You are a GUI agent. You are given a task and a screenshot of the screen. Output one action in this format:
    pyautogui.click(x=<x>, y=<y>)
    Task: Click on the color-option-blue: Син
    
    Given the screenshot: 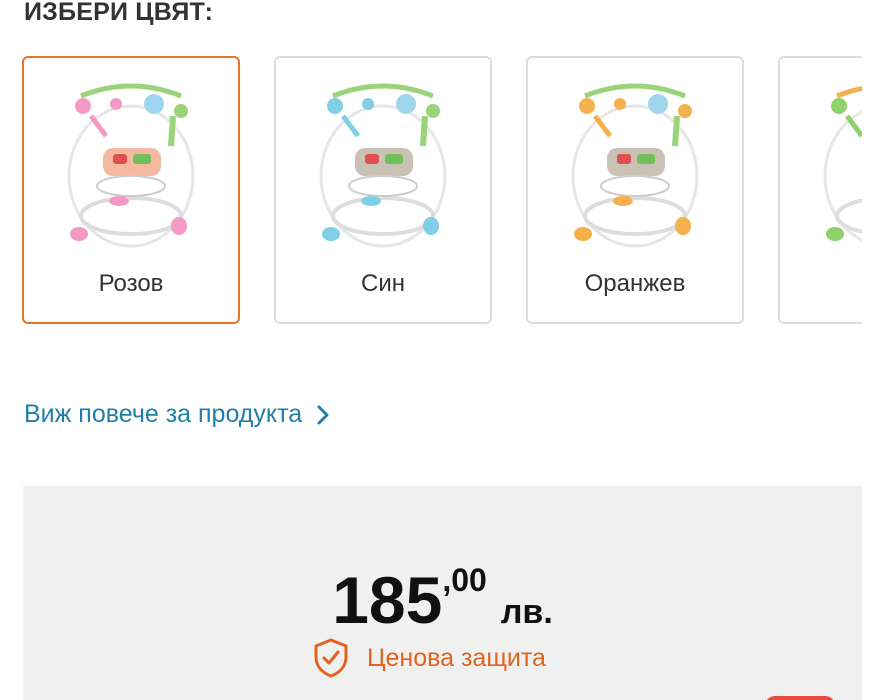 What is the action you would take?
    pyautogui.click(x=383, y=190)
    